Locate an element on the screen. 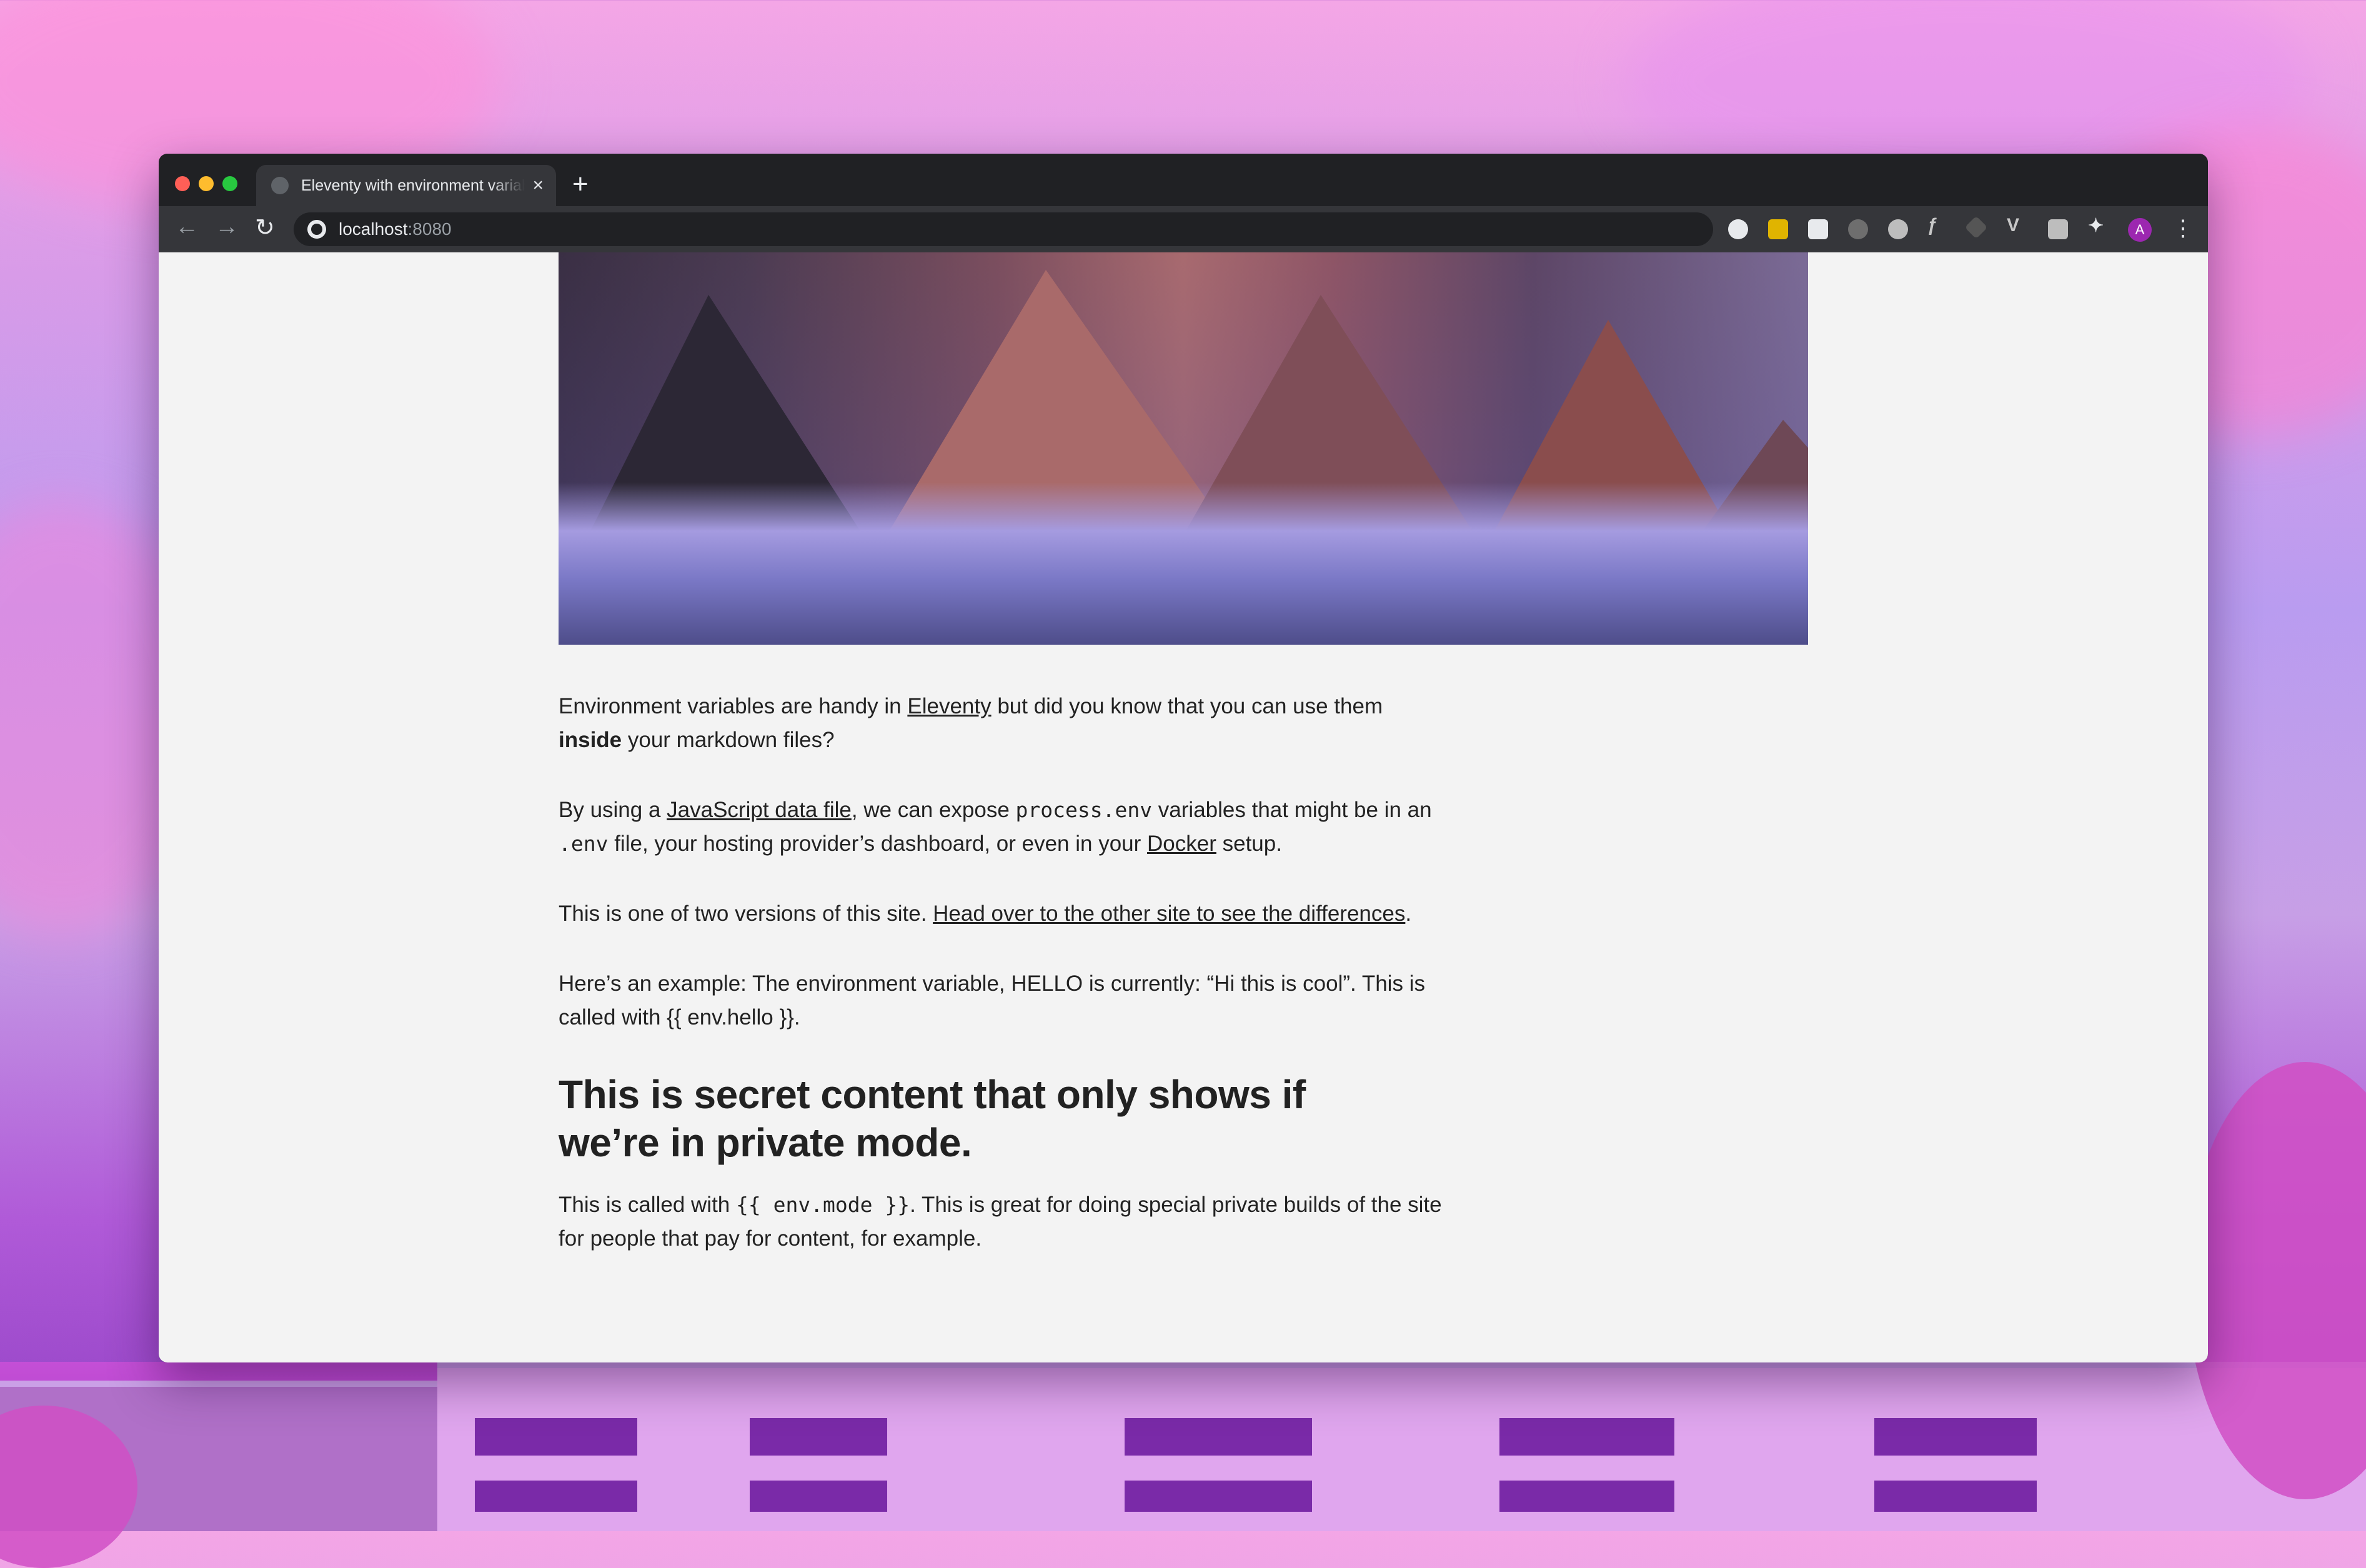 The image size is (2366, 1568). notion-extension-icon is located at coordinates (1818, 229).